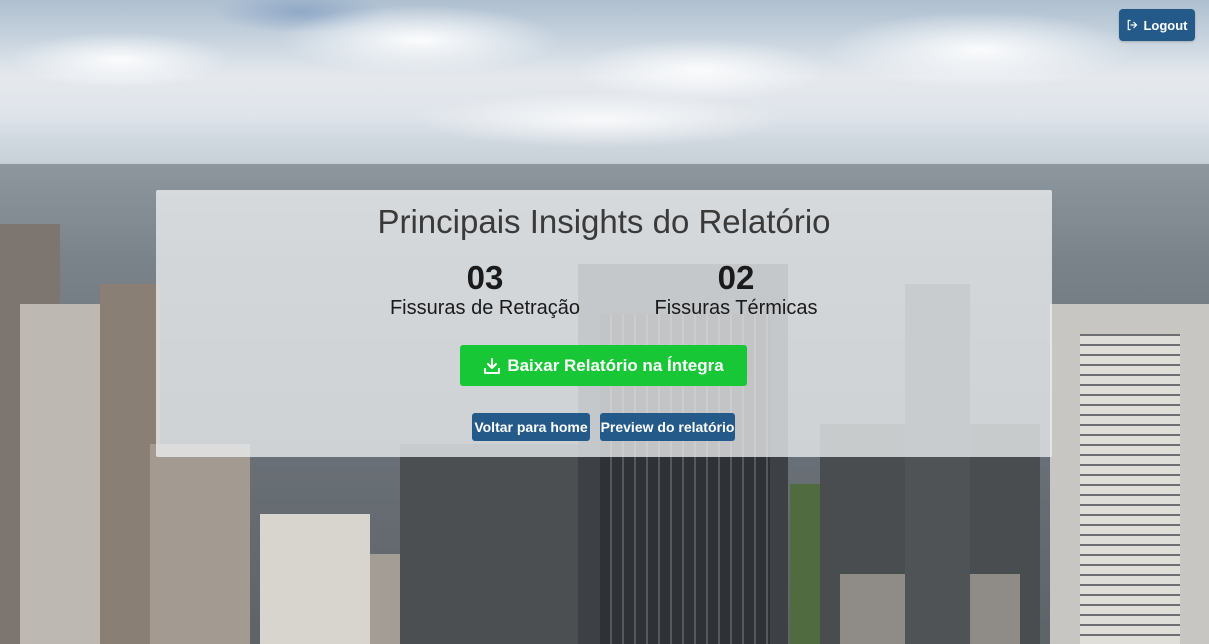 This screenshot has width=1209, height=644. I want to click on stat-label: Fissuras Térmicas, so click(736, 308).